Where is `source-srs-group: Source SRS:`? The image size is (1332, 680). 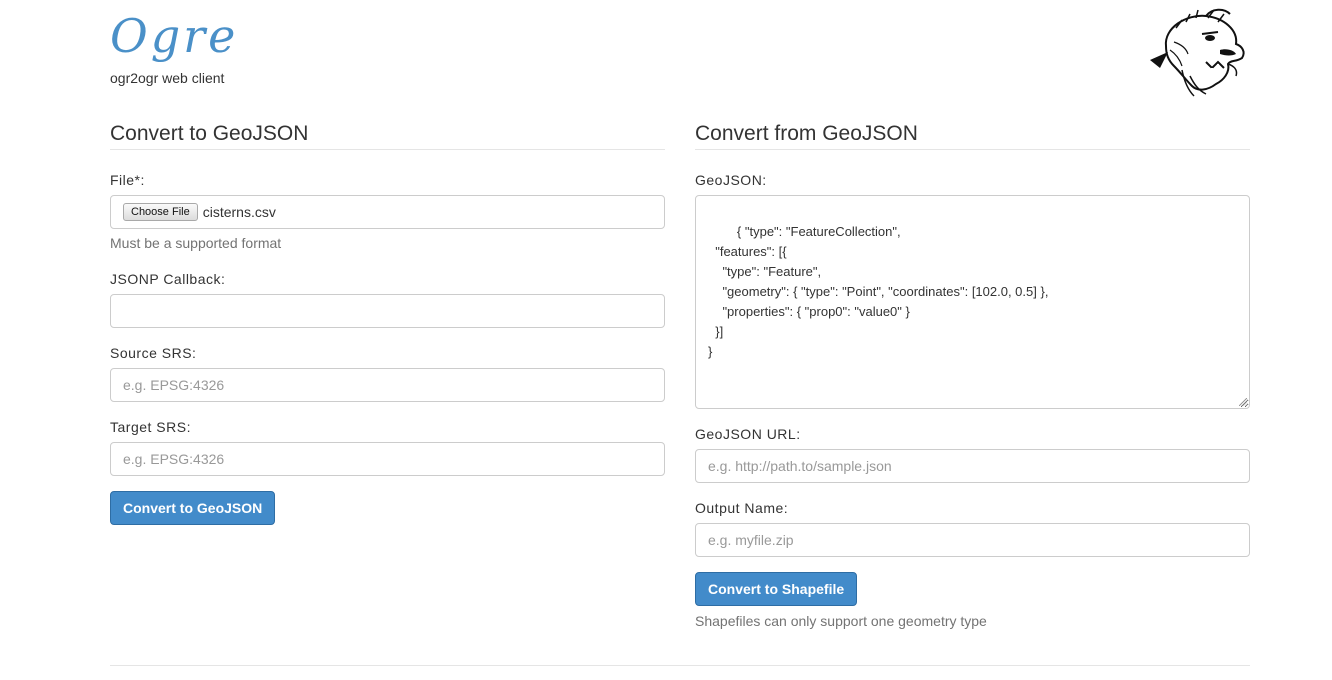
source-srs-group: Source SRS: is located at coordinates (387, 372).